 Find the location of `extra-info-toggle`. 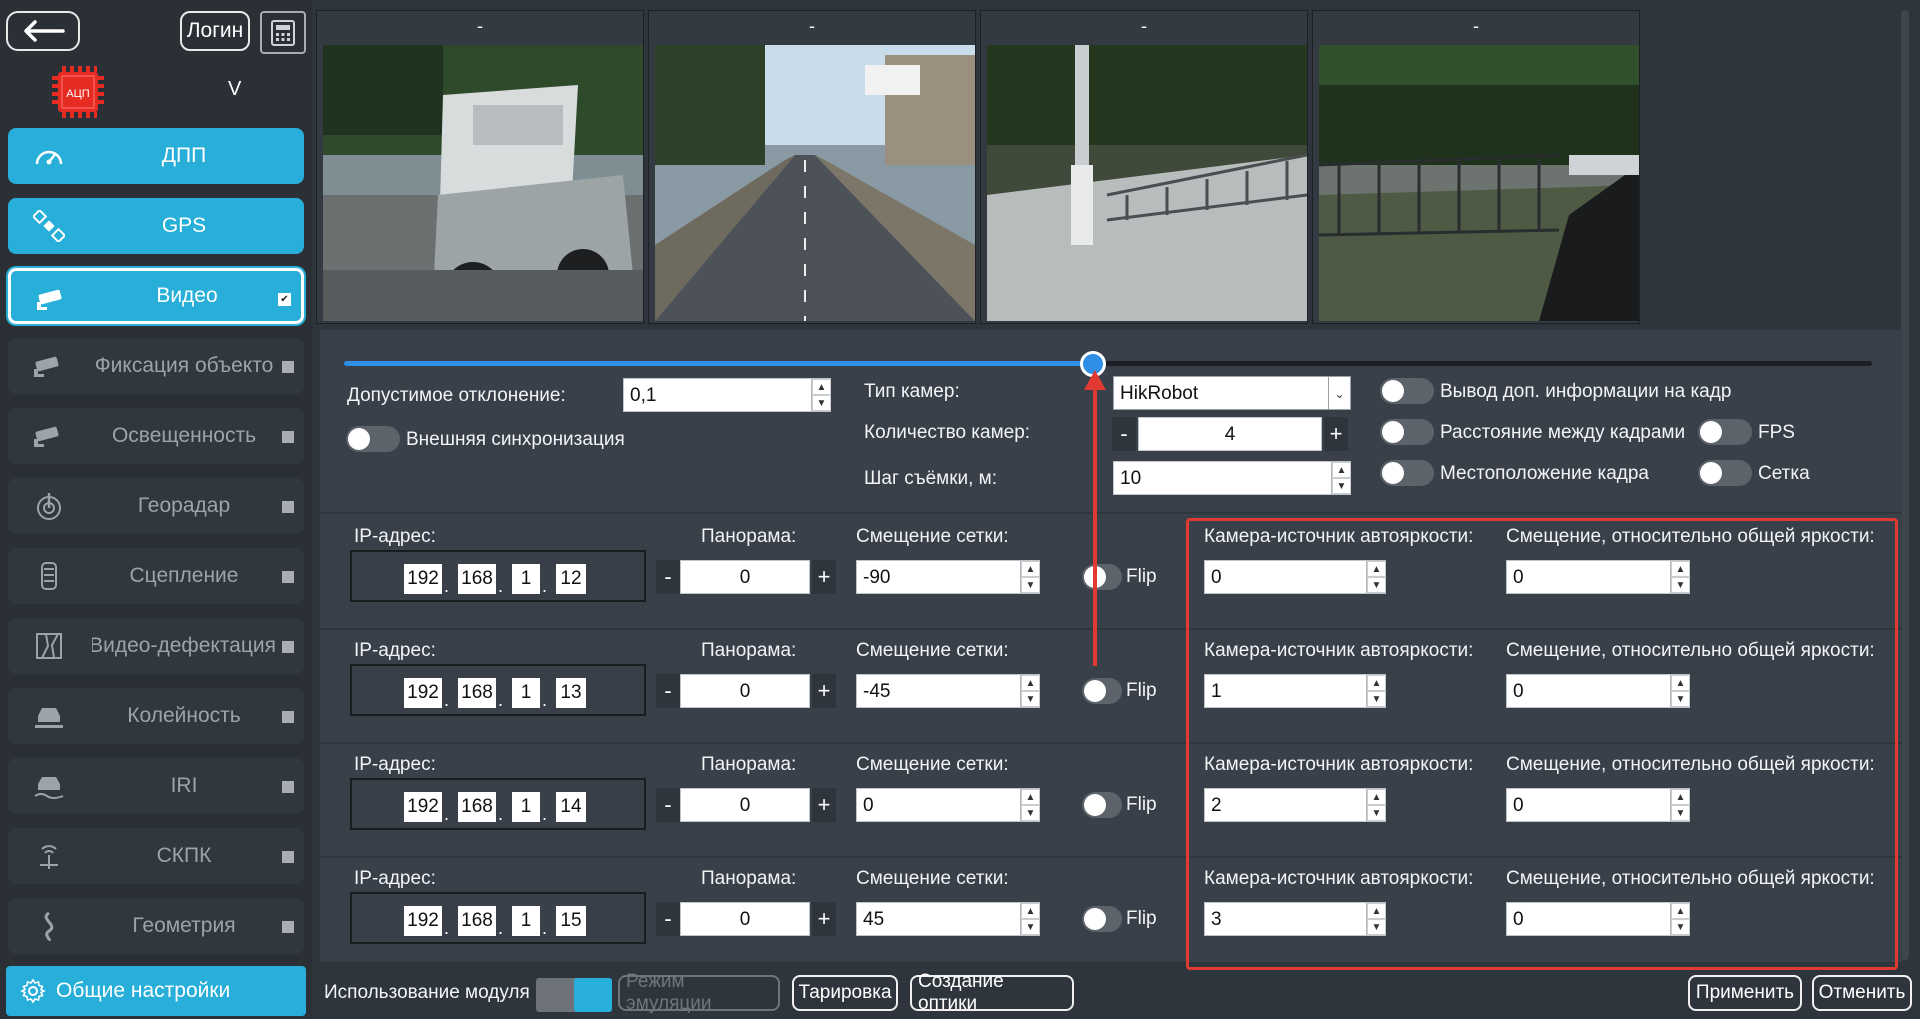

extra-info-toggle is located at coordinates (1407, 391).